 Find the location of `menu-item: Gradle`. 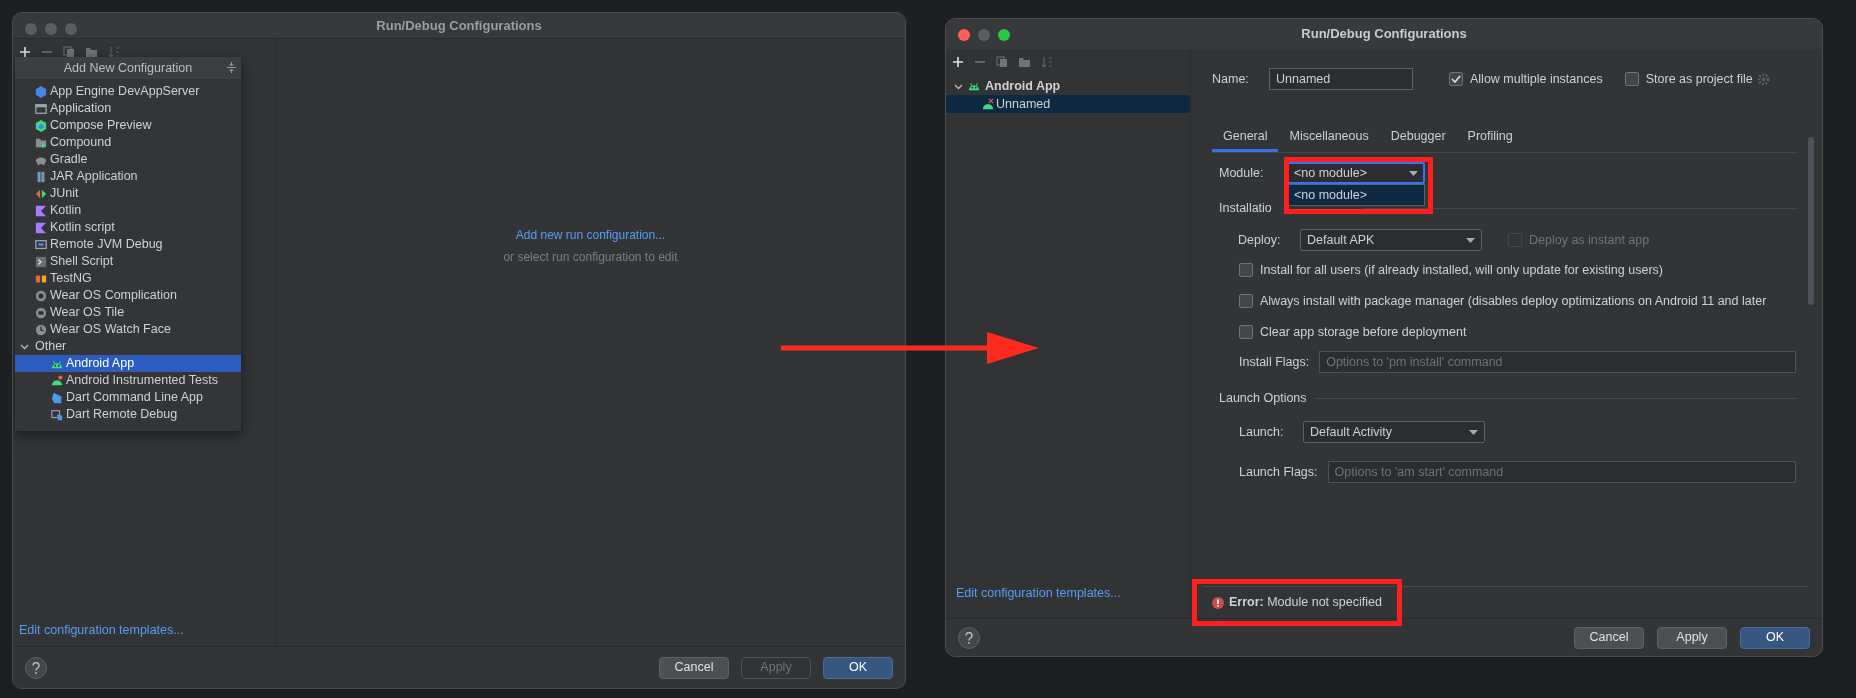

menu-item: Gradle is located at coordinates (128, 159).